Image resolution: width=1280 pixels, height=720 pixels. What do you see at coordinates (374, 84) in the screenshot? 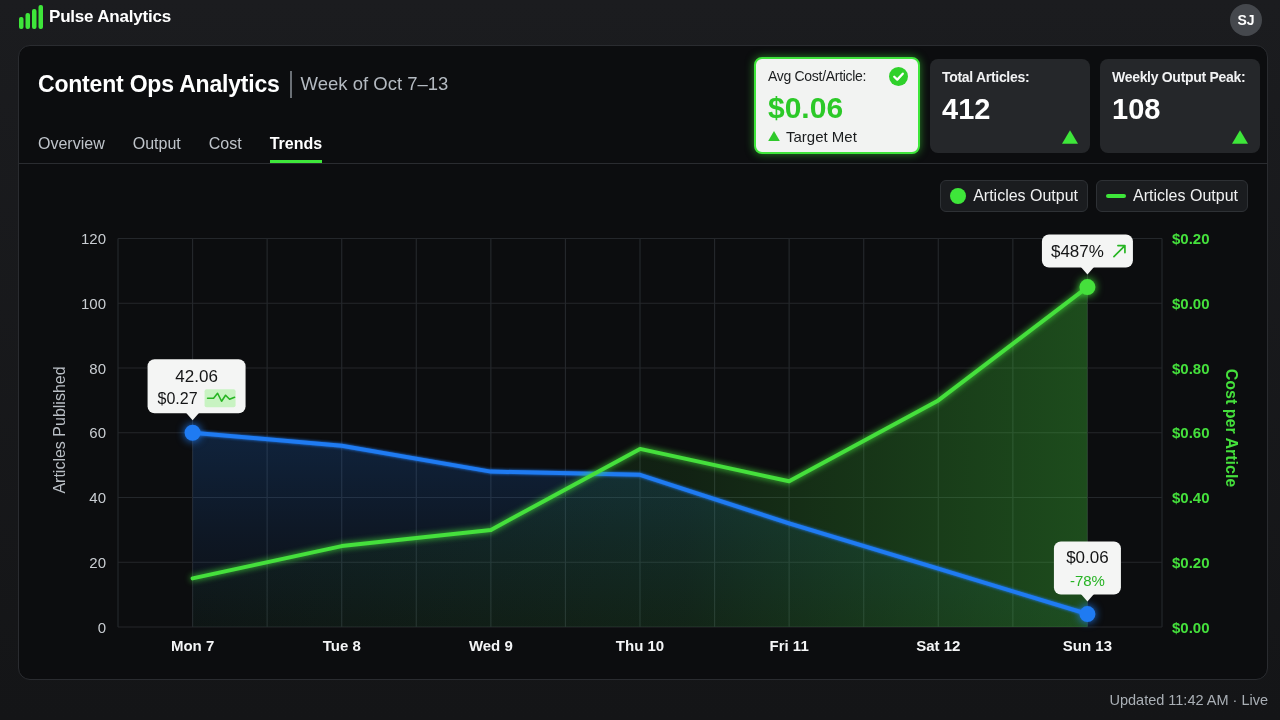
I see `date-range: Week of Oct 7–13` at bounding box center [374, 84].